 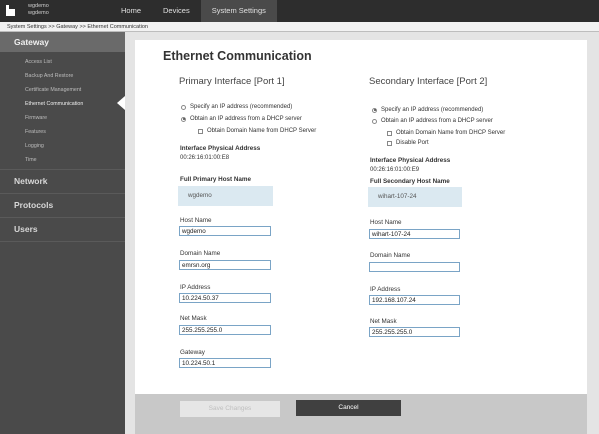 What do you see at coordinates (225, 196) in the screenshot?
I see `primary-full-host-value: wgdemo` at bounding box center [225, 196].